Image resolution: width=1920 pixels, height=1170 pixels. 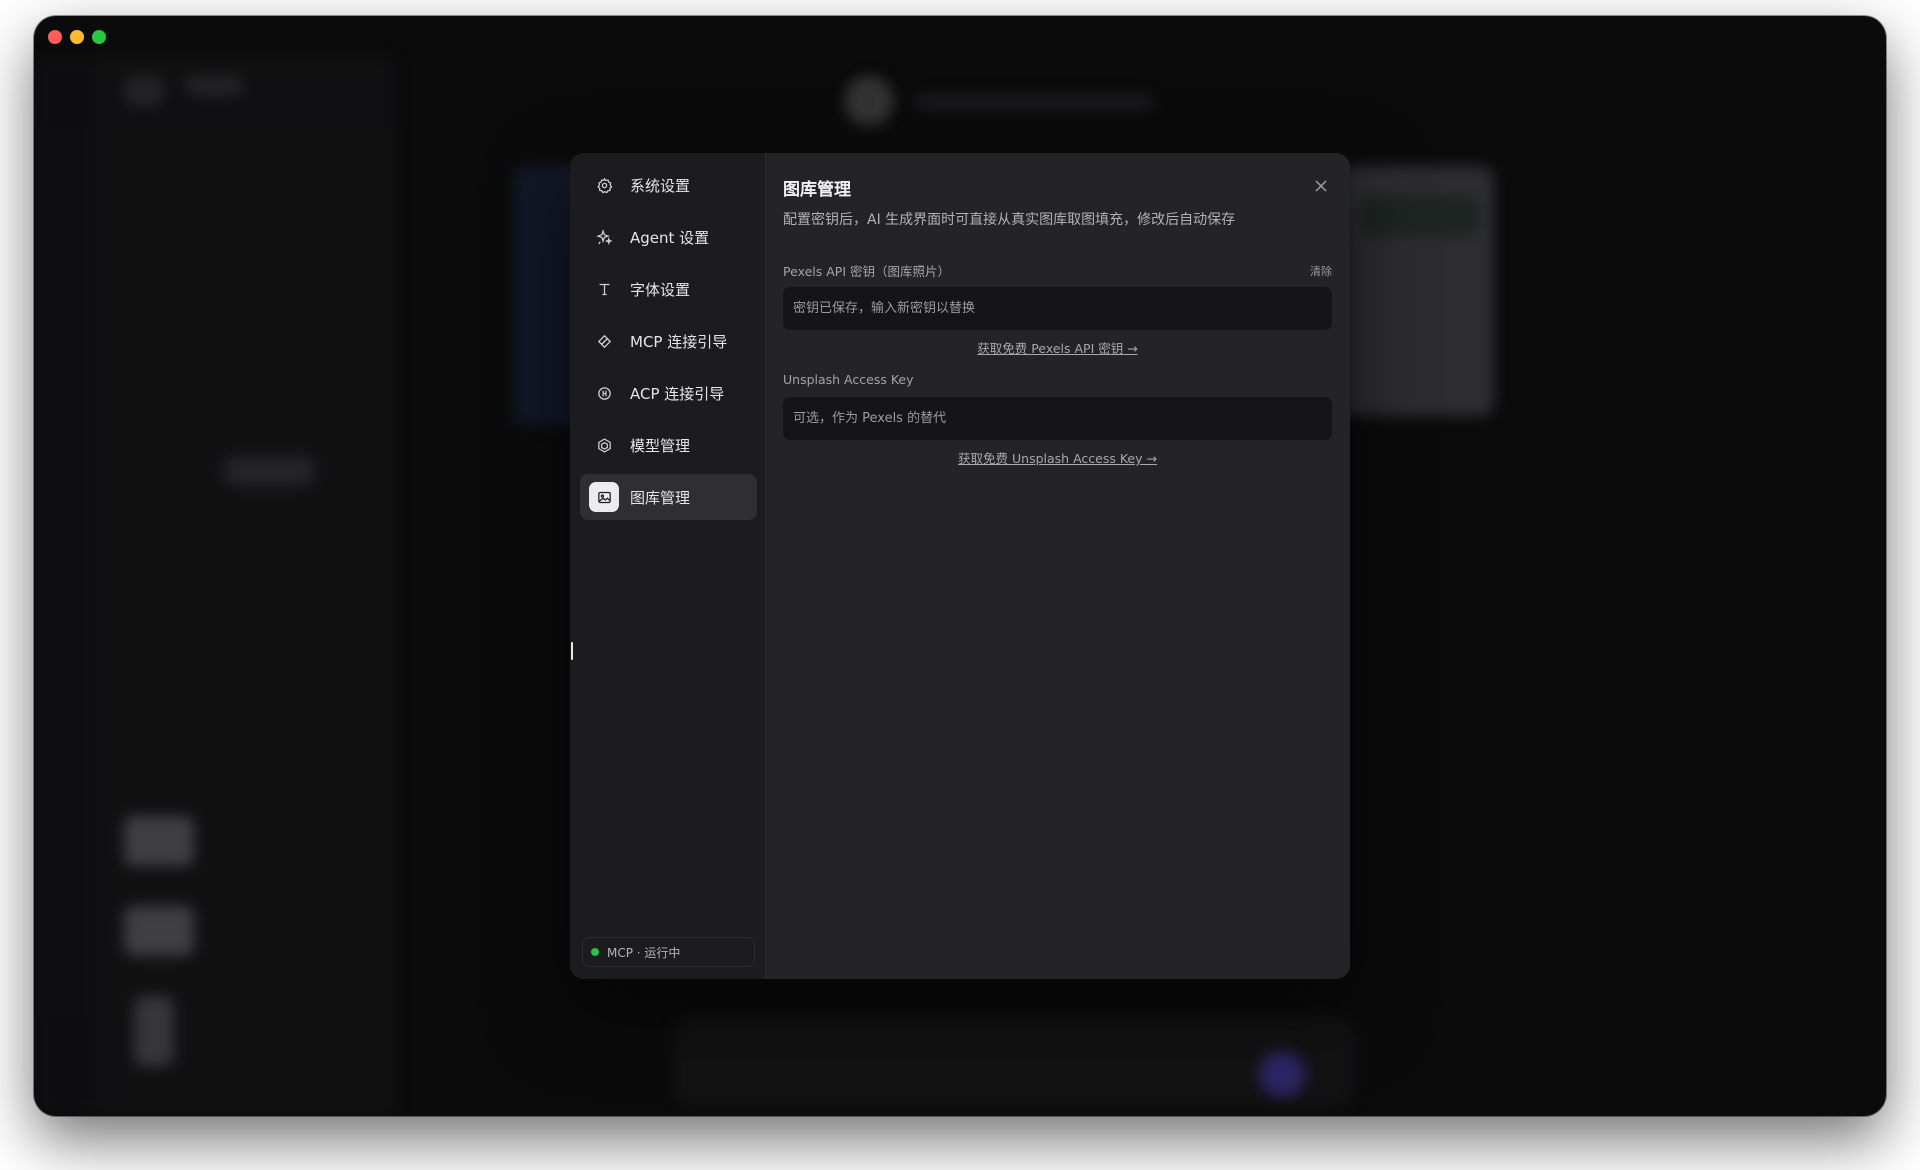 I want to click on nav-item-font-settings: 字体设置, so click(x=668, y=289).